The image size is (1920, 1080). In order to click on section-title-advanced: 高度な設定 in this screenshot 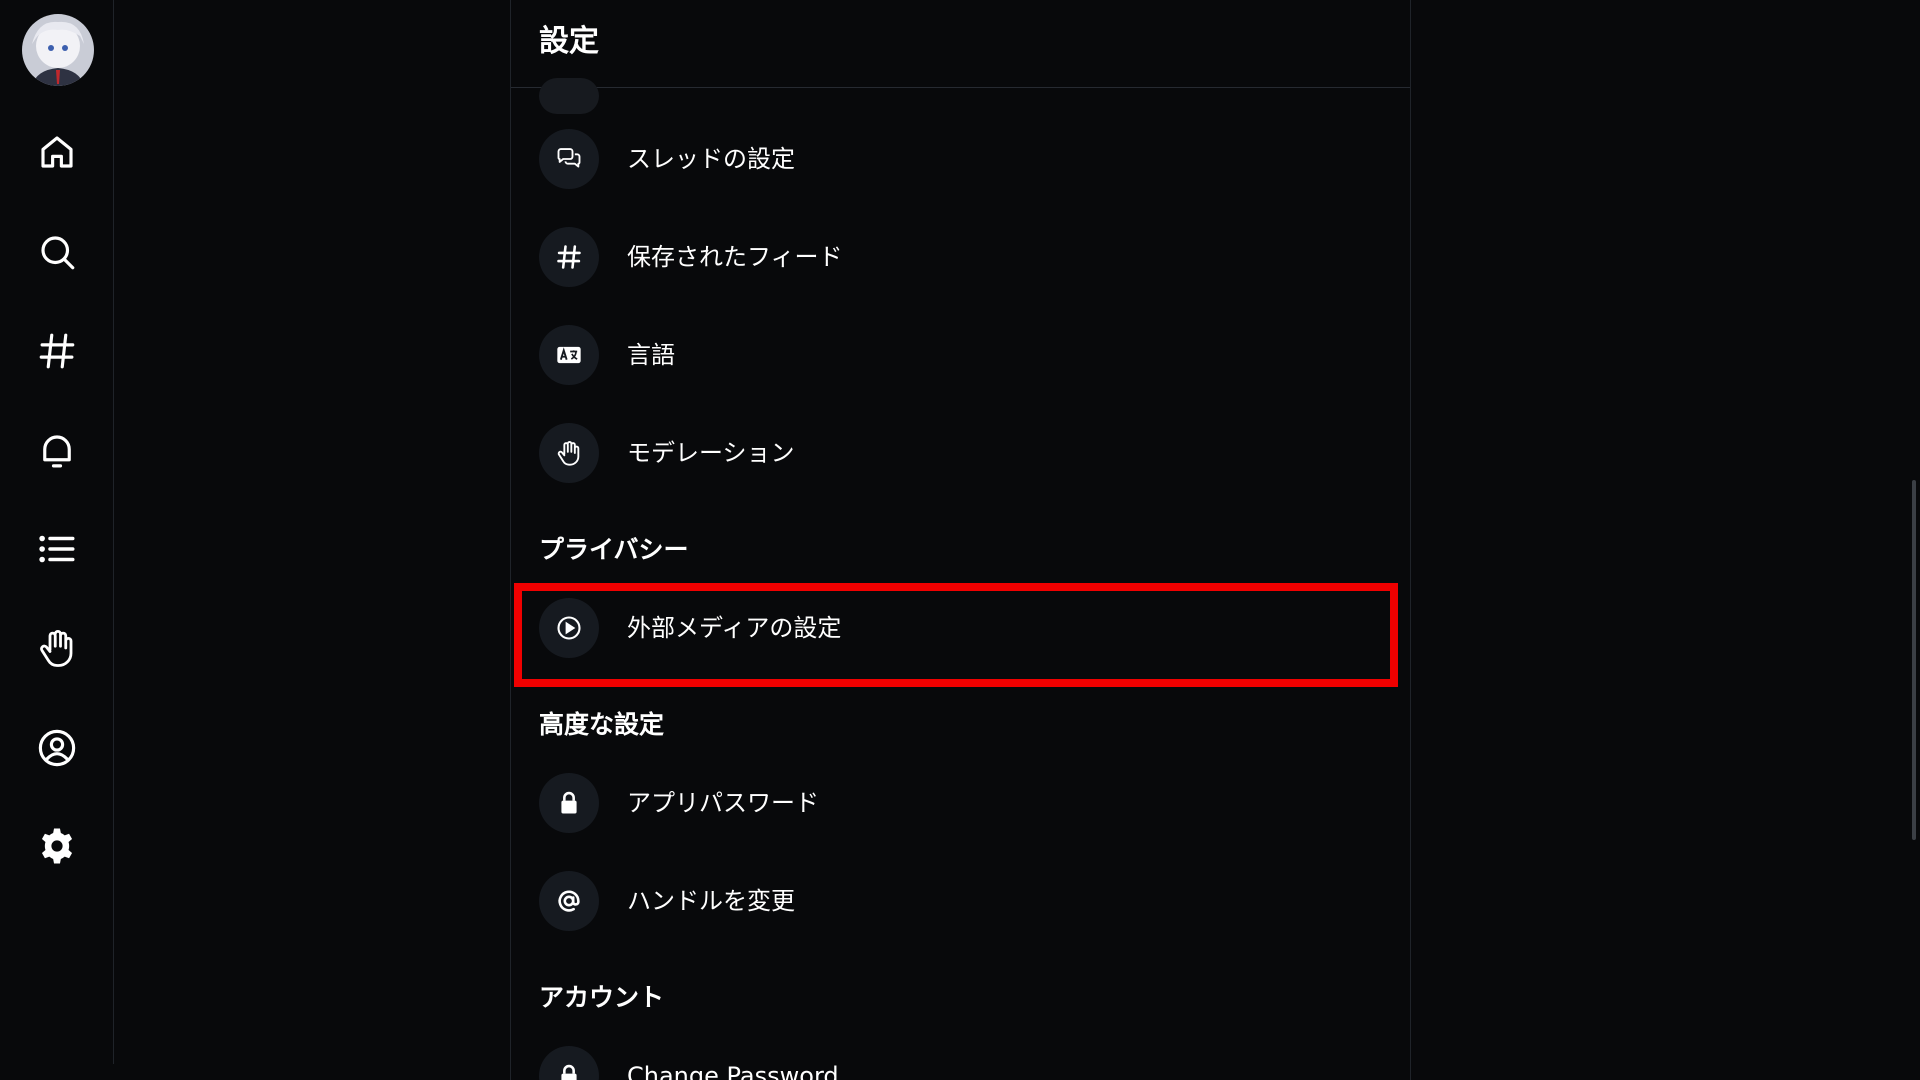, I will do `click(602, 724)`.